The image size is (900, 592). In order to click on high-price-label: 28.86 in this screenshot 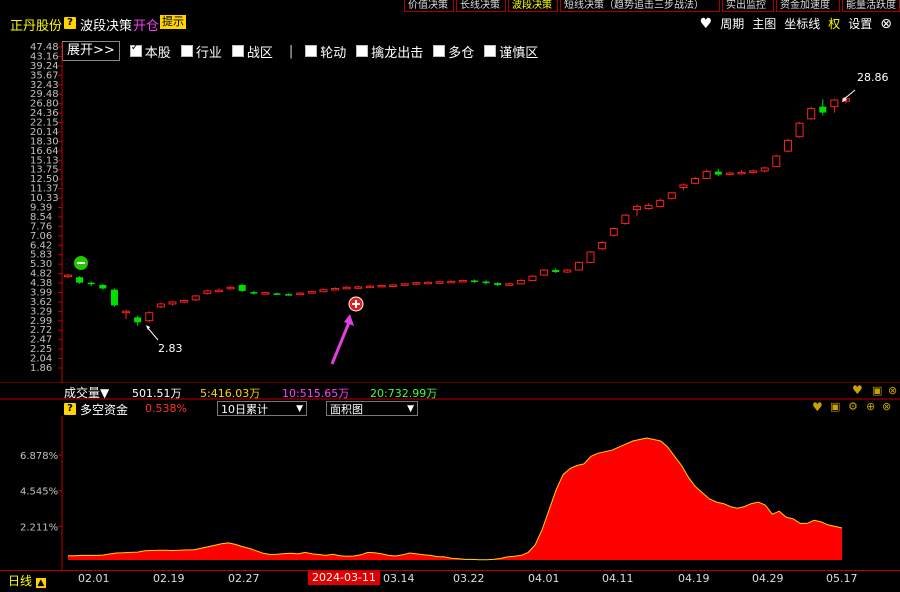, I will do `click(873, 77)`.